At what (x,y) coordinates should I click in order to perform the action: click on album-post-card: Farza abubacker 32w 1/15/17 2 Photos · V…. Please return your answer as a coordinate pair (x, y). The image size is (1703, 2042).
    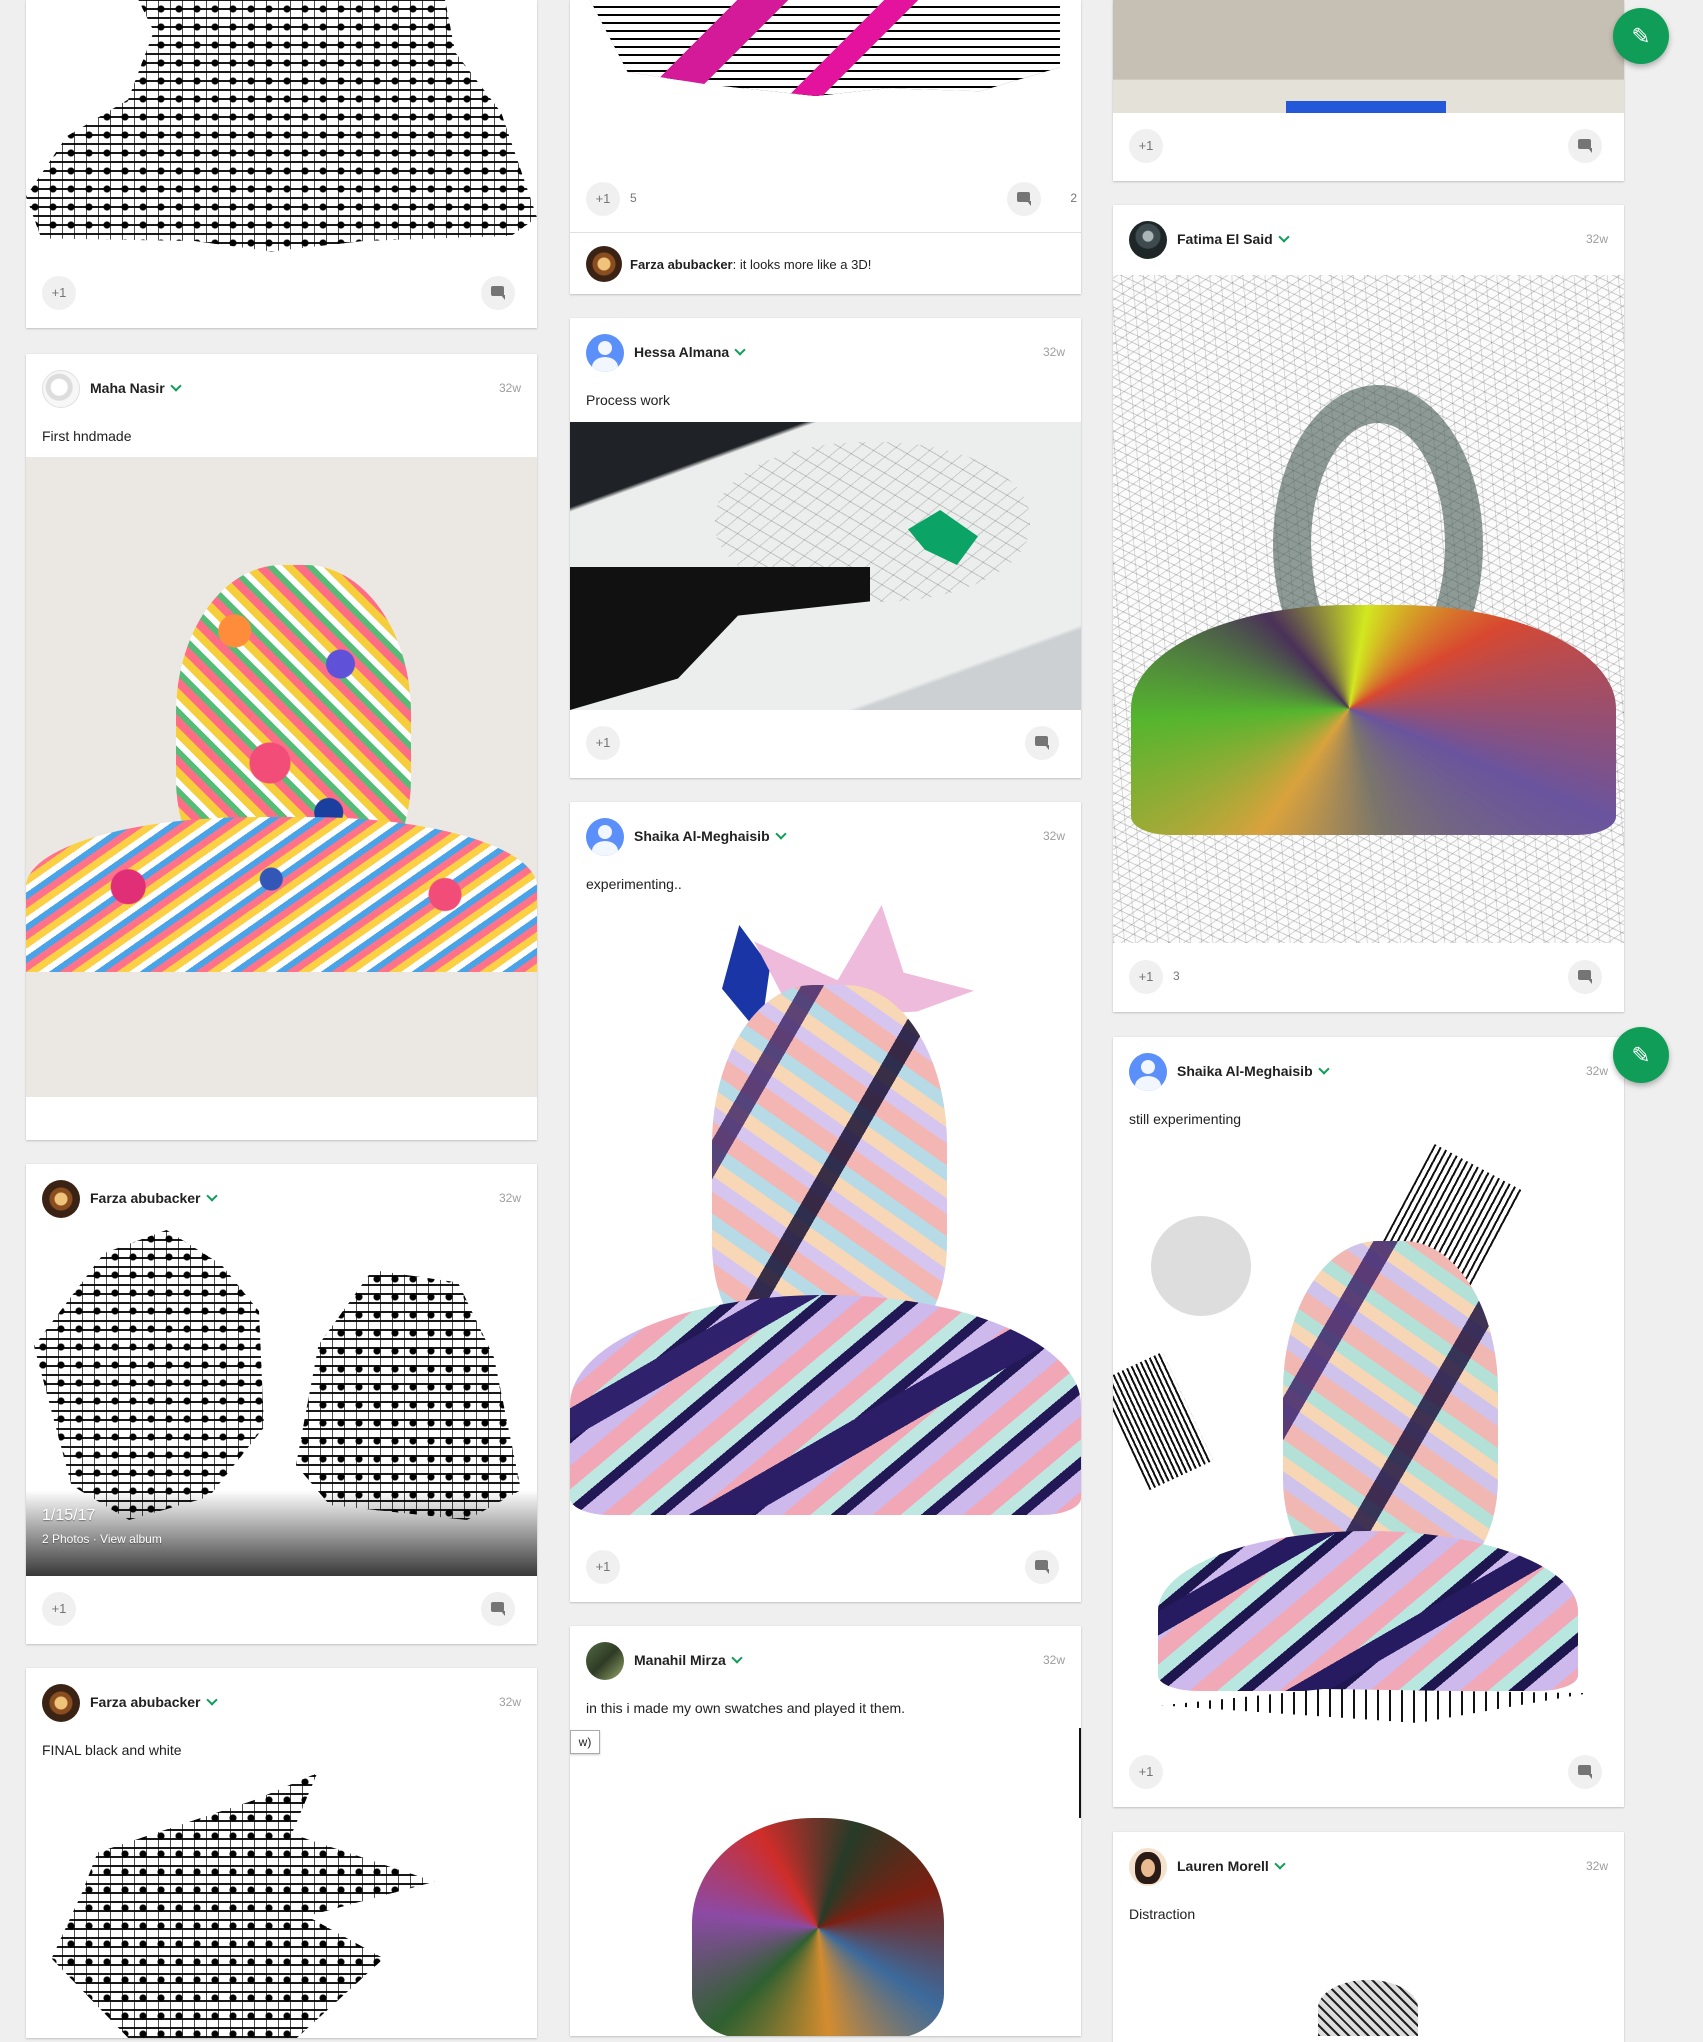
    Looking at the image, I should click on (281, 1404).